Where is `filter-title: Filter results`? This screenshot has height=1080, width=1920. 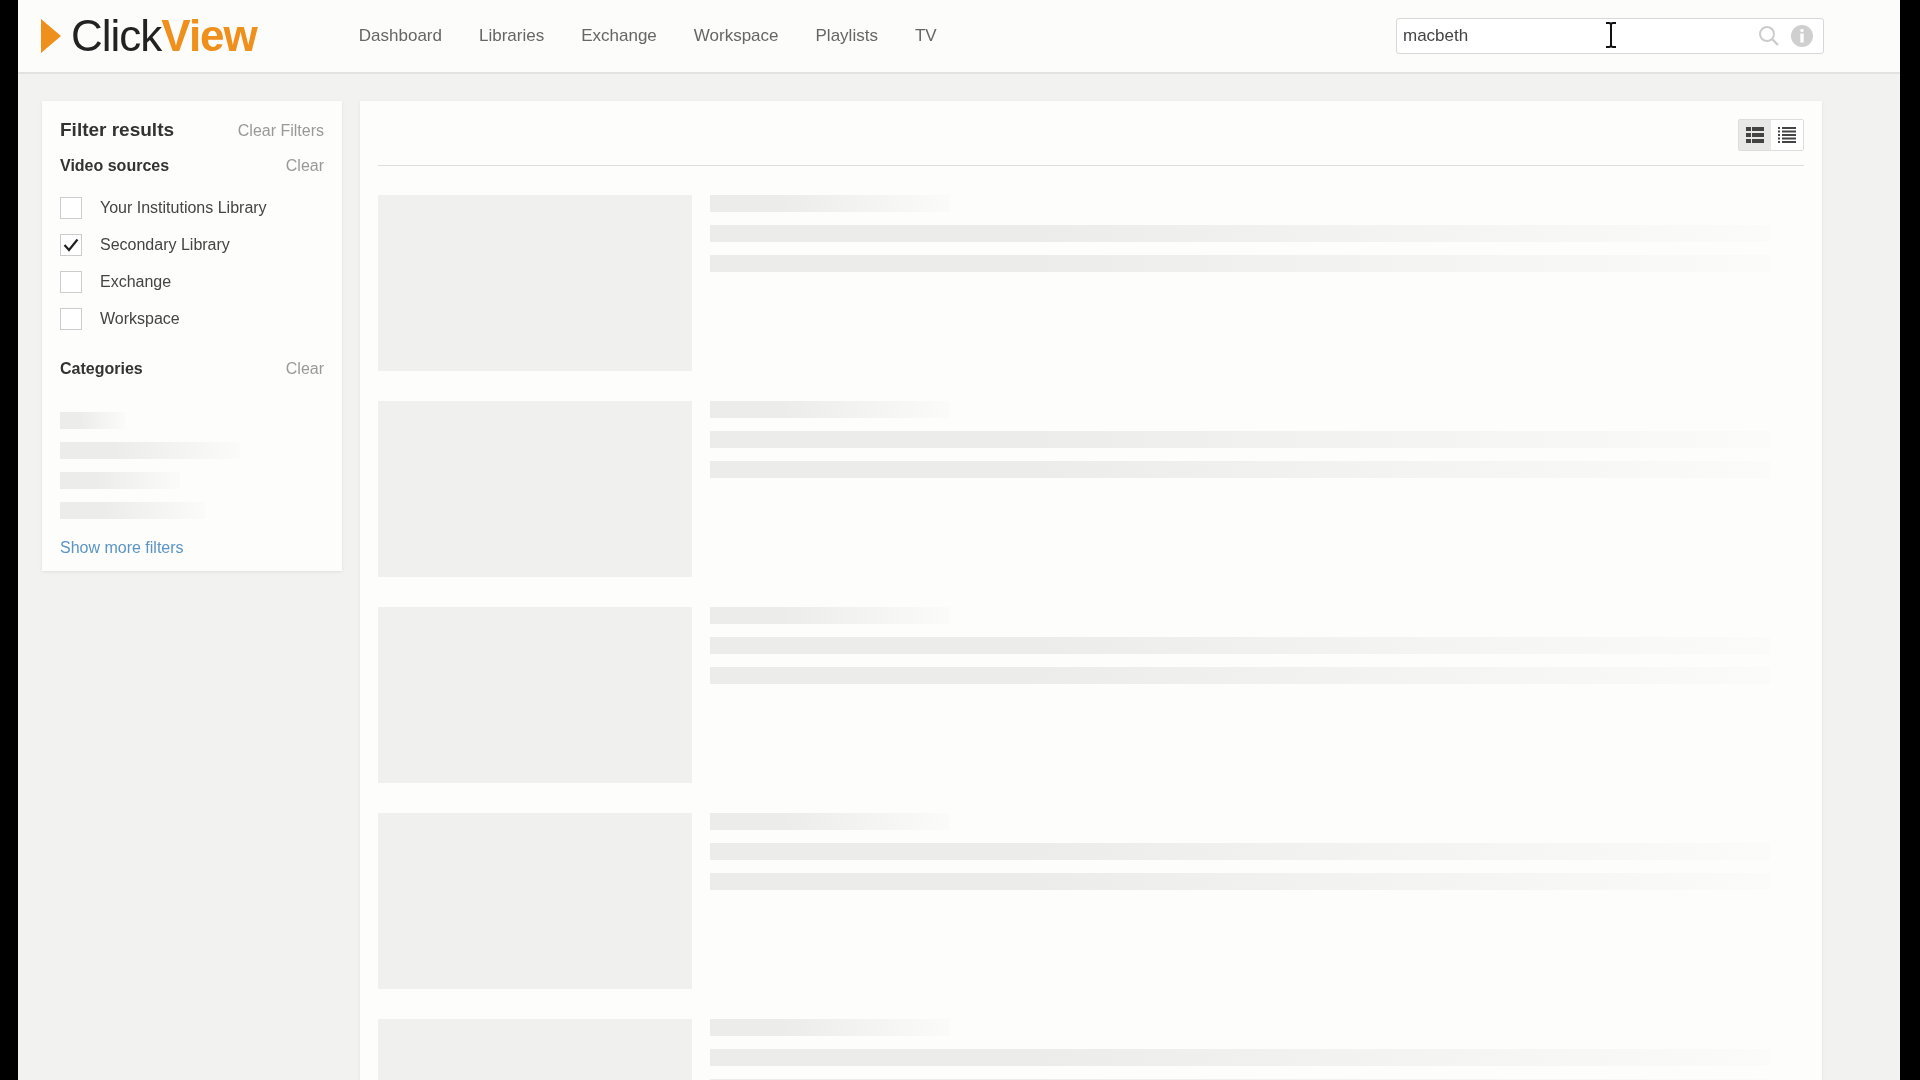
filter-title: Filter results is located at coordinates (117, 130).